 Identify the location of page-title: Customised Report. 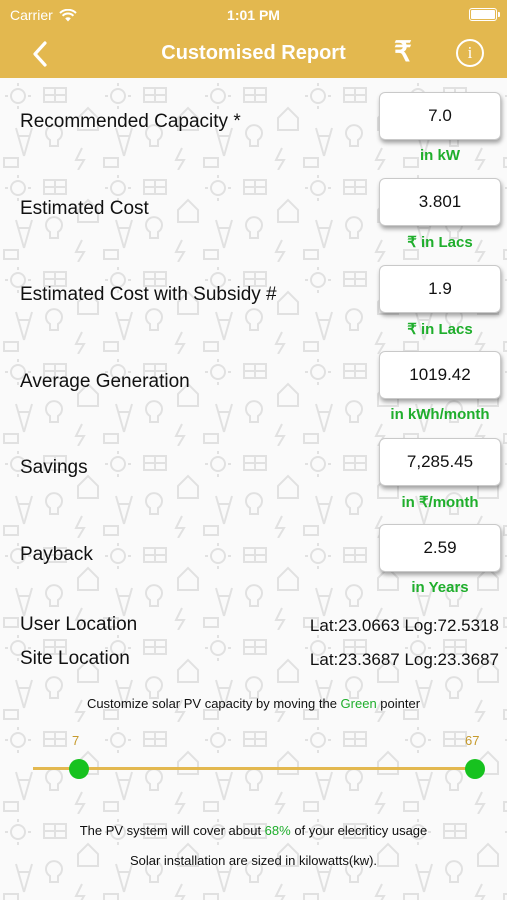
(253, 53).